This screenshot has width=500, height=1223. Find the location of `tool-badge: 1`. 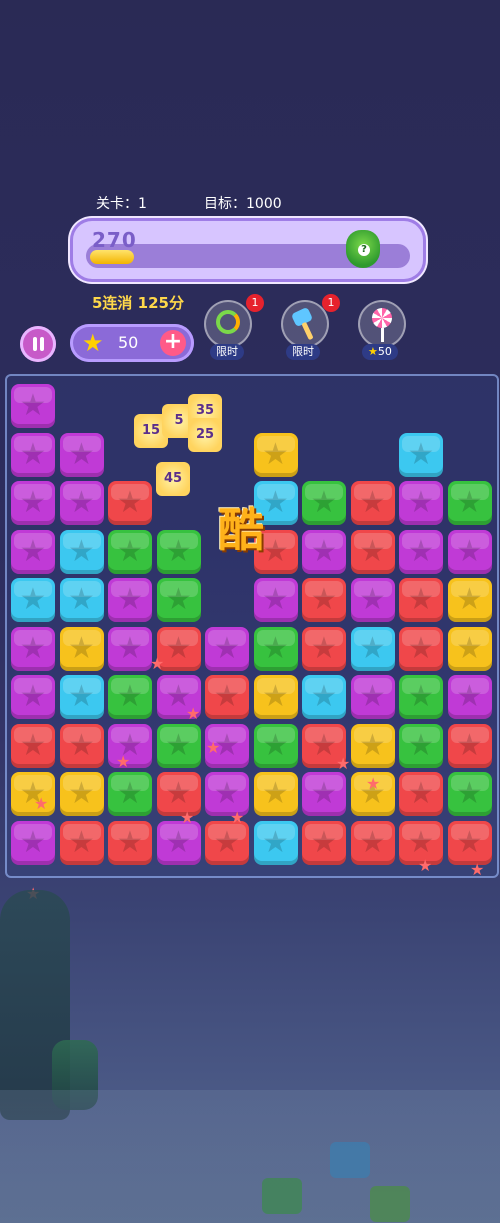

tool-badge: 1 is located at coordinates (255, 303).